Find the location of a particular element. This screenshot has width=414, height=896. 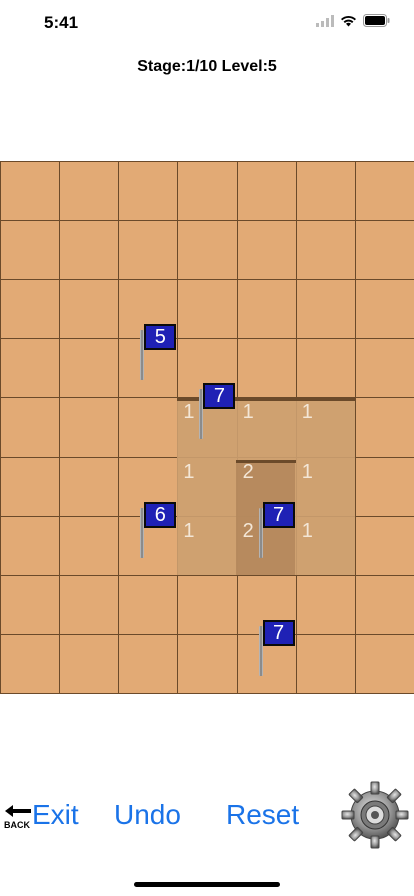

wifi-icon is located at coordinates (348, 20).